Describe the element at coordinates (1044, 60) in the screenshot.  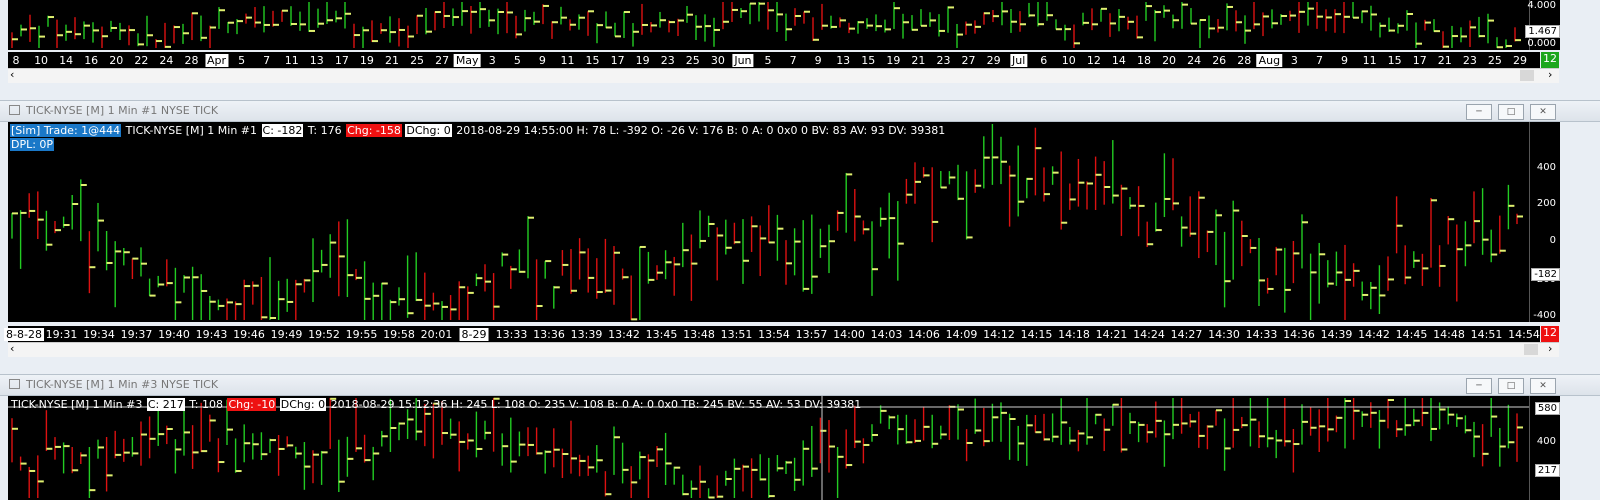
I see `axis-tick-label: 6` at that location.